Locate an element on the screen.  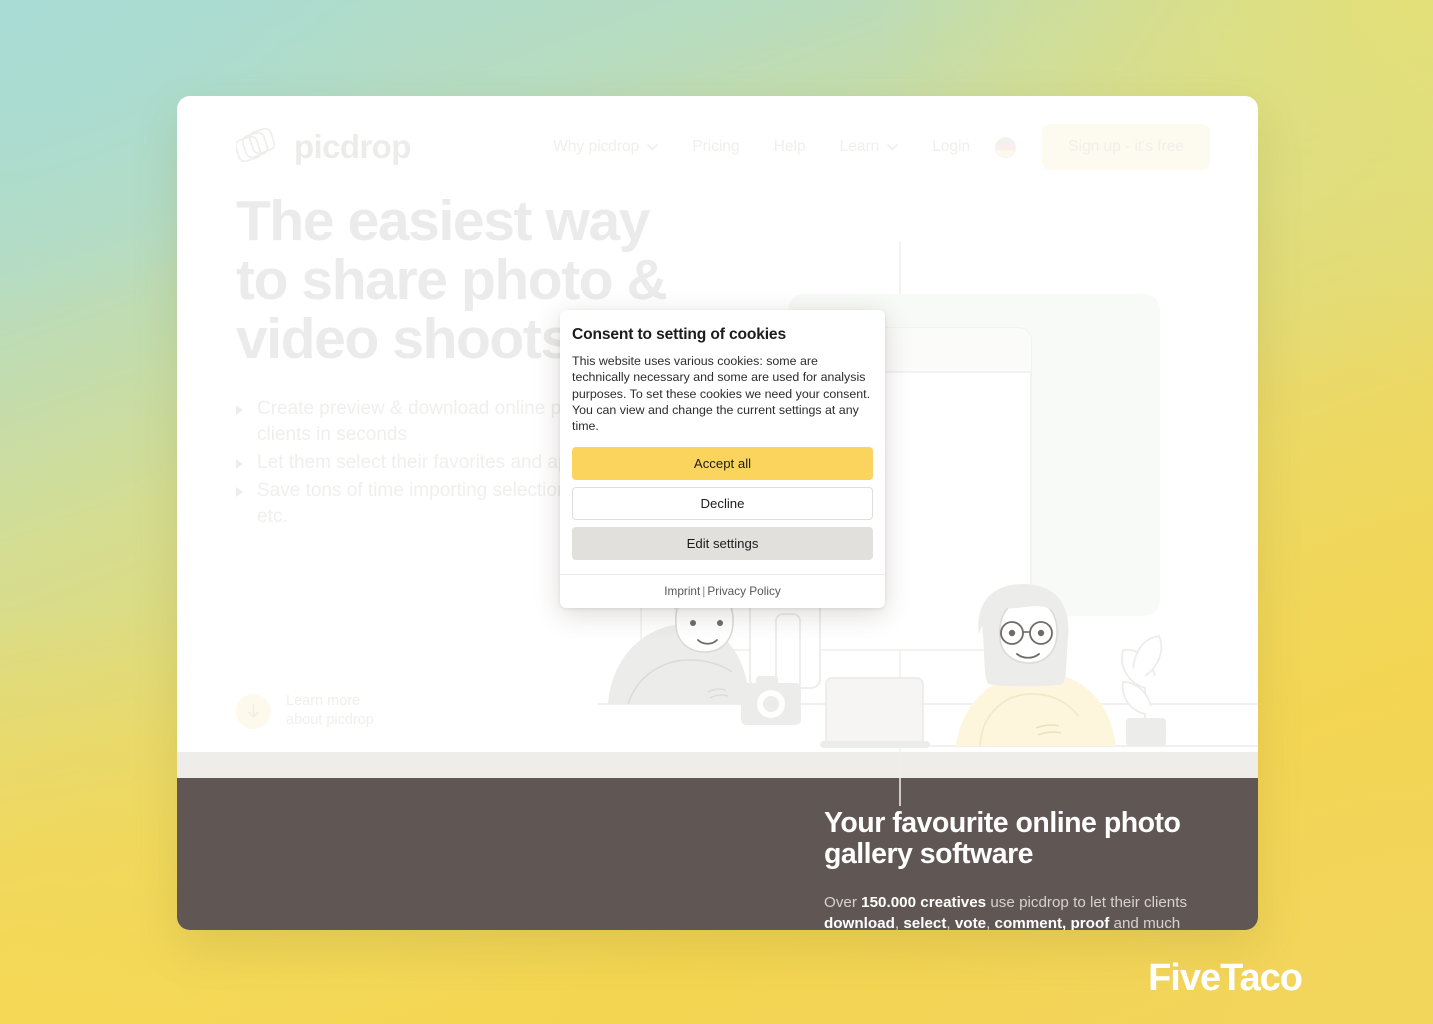
edit-settings-button: Edit settings is located at coordinates (722, 544).